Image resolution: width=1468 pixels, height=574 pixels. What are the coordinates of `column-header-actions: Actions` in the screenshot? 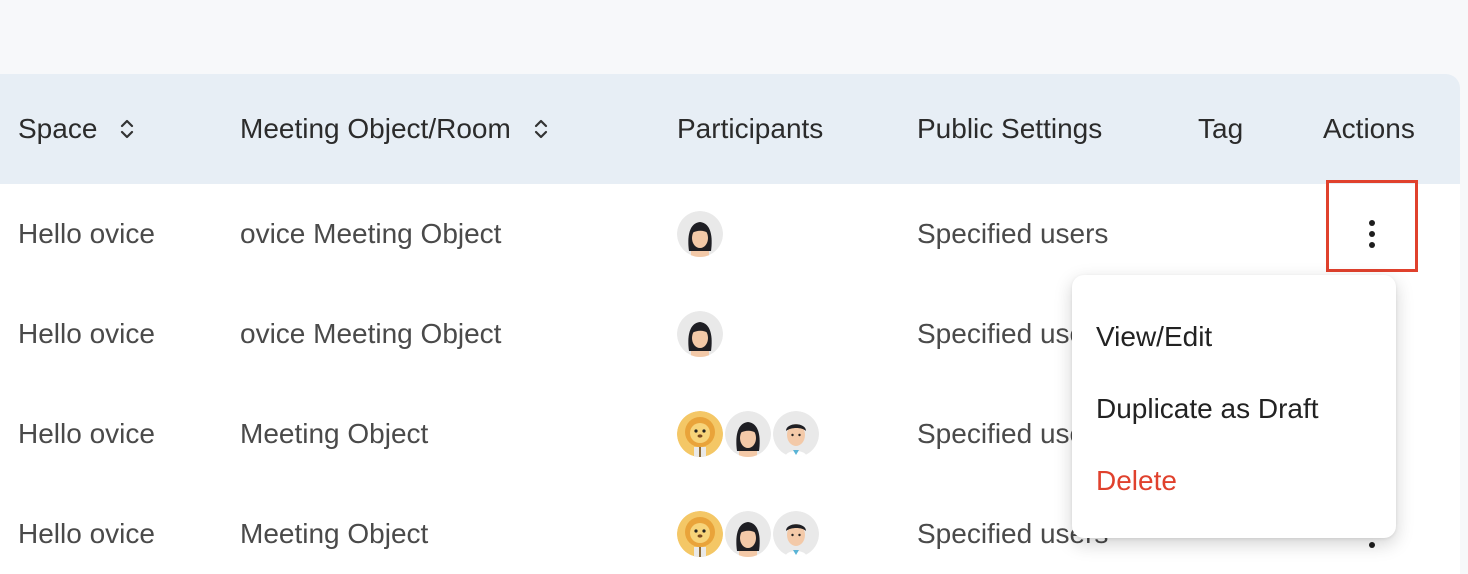 It's located at (1369, 129).